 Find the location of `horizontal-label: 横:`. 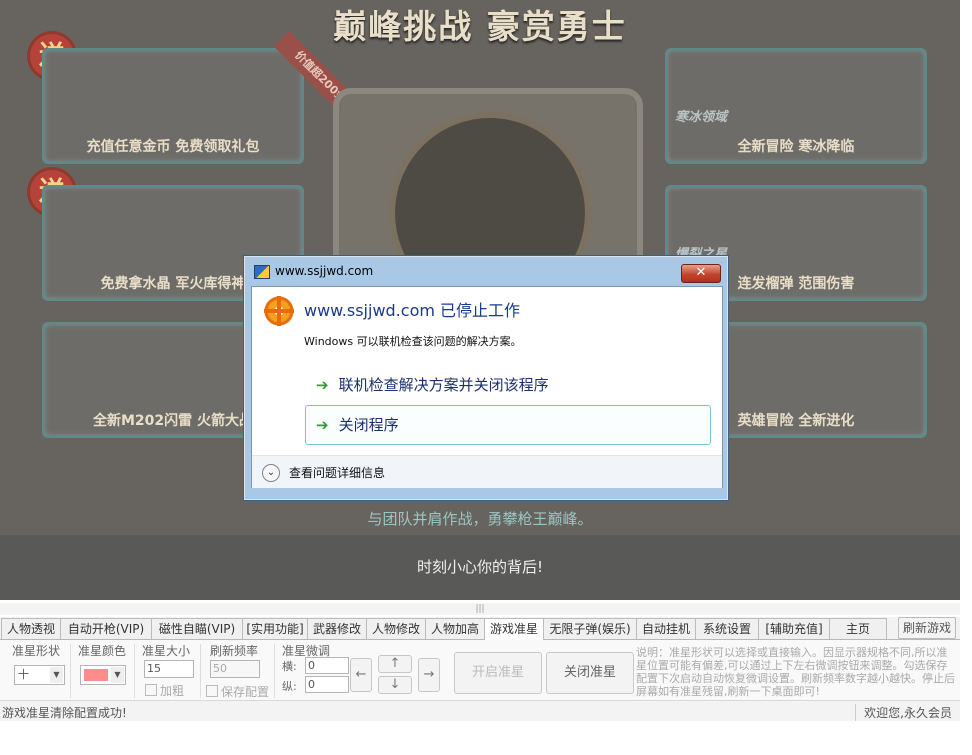

horizontal-label: 横: is located at coordinates (289, 666).